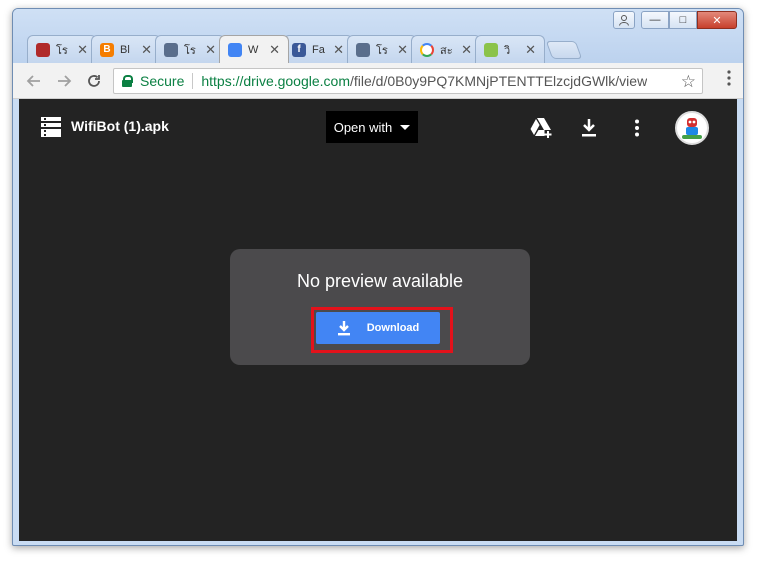  What do you see at coordinates (717, 20) in the screenshot?
I see `close-window-button: ✕` at bounding box center [717, 20].